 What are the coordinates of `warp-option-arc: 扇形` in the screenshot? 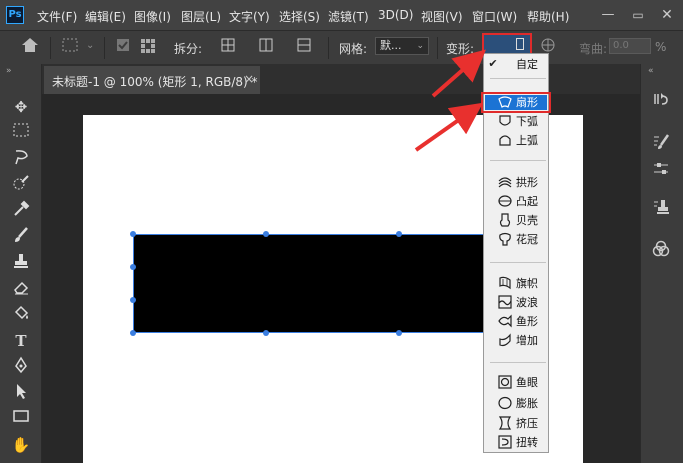 It's located at (516, 102).